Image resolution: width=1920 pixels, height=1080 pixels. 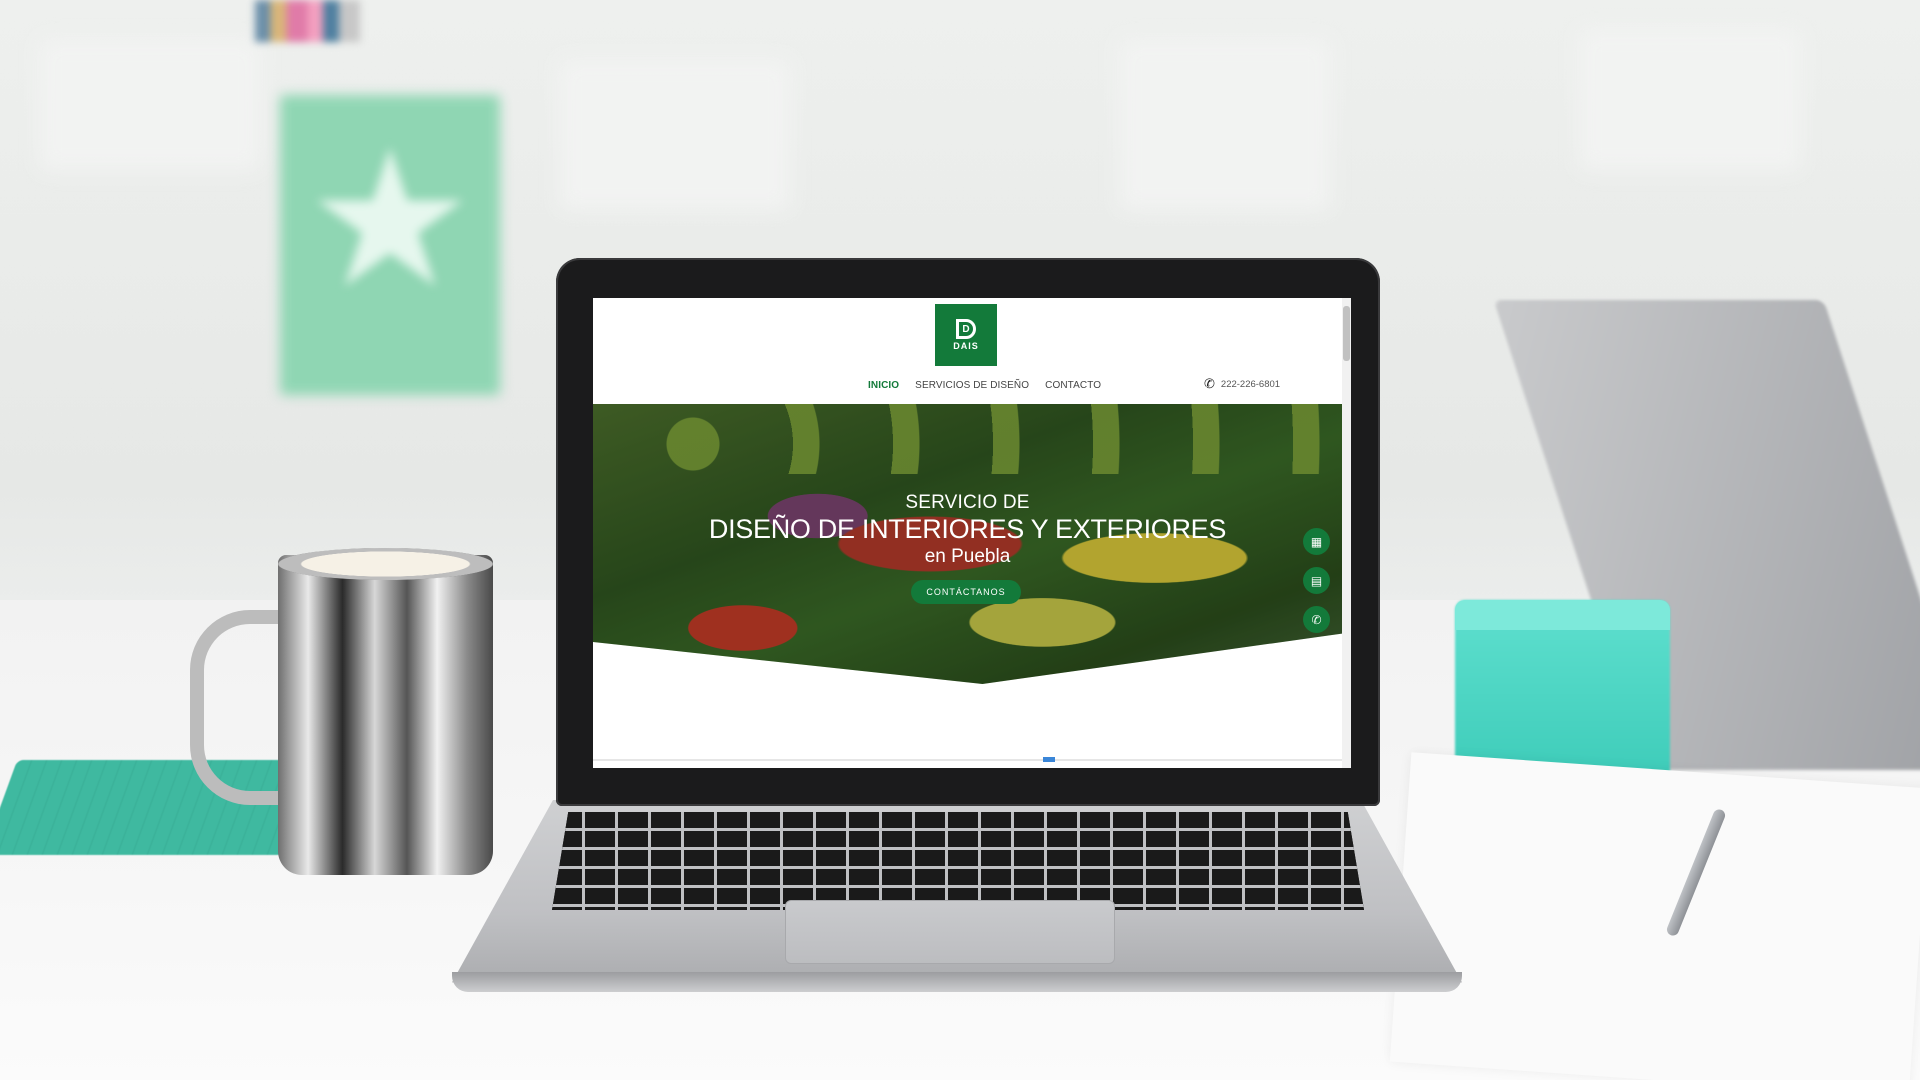 I want to click on main-nav: INICIO SERVICIOS DE DISEÑO CONTACTO, so click(x=984, y=385).